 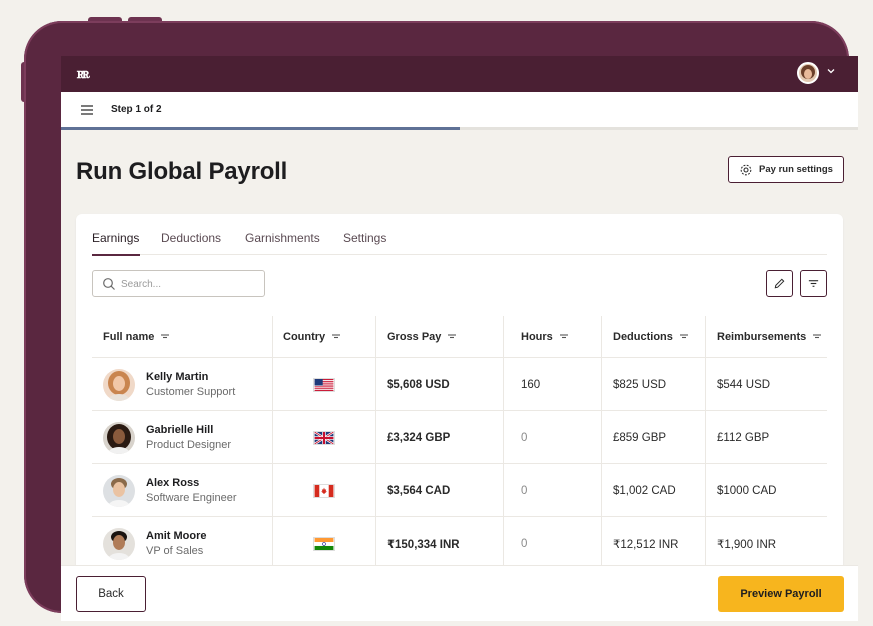 I want to click on preview-payroll-button: Preview Payroll, so click(x=781, y=594).